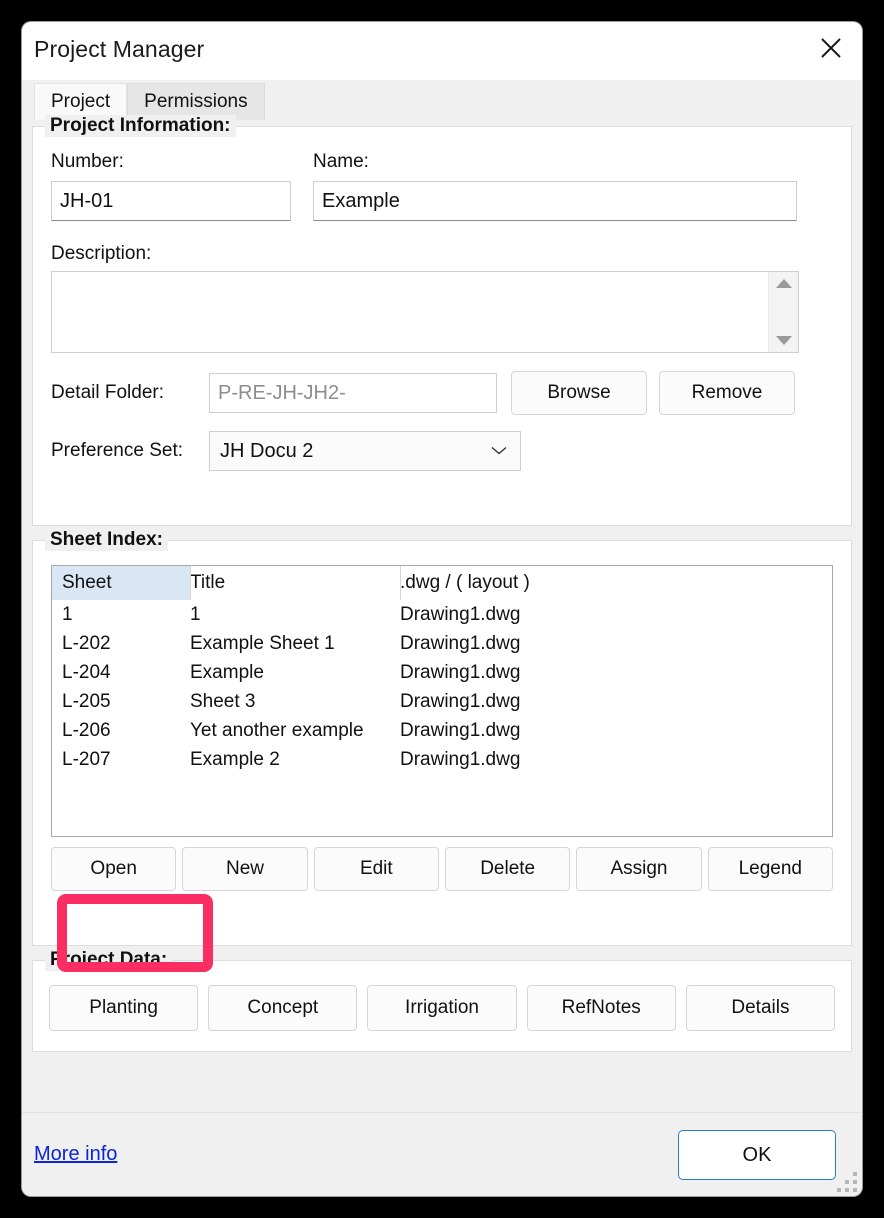 Image resolution: width=884 pixels, height=1218 pixels. What do you see at coordinates (757, 1155) in the screenshot?
I see `ok-button: OK` at bounding box center [757, 1155].